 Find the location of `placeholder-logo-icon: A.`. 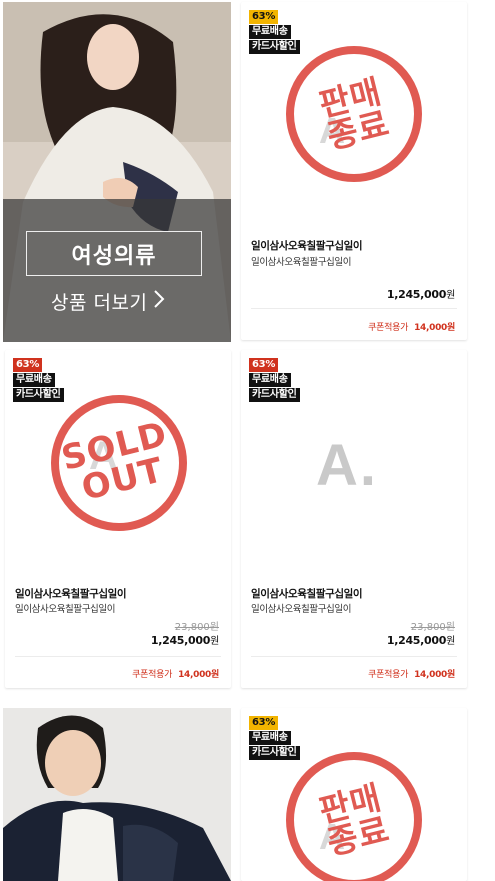

placeholder-logo-icon: A. is located at coordinates (347, 465).